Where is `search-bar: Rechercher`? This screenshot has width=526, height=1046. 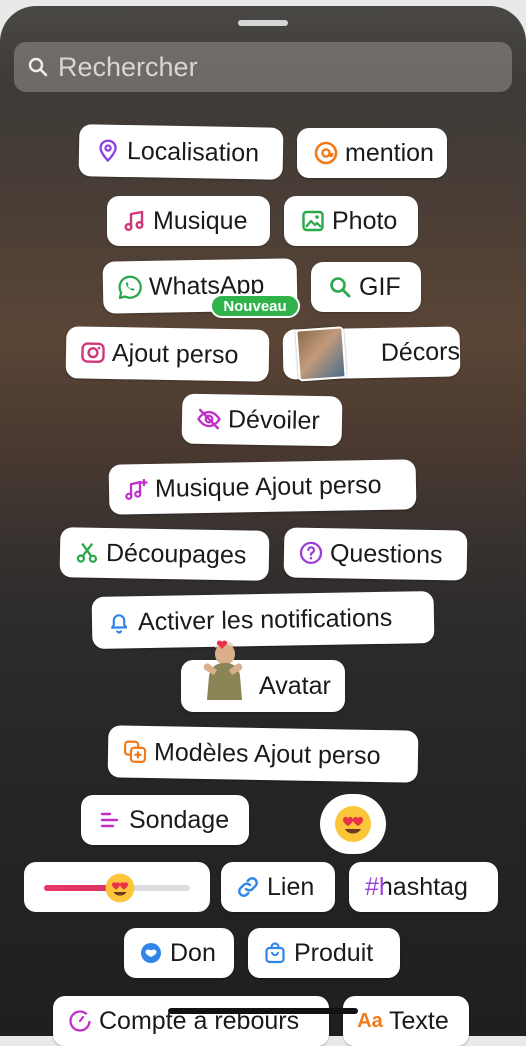 search-bar: Rechercher is located at coordinates (263, 67).